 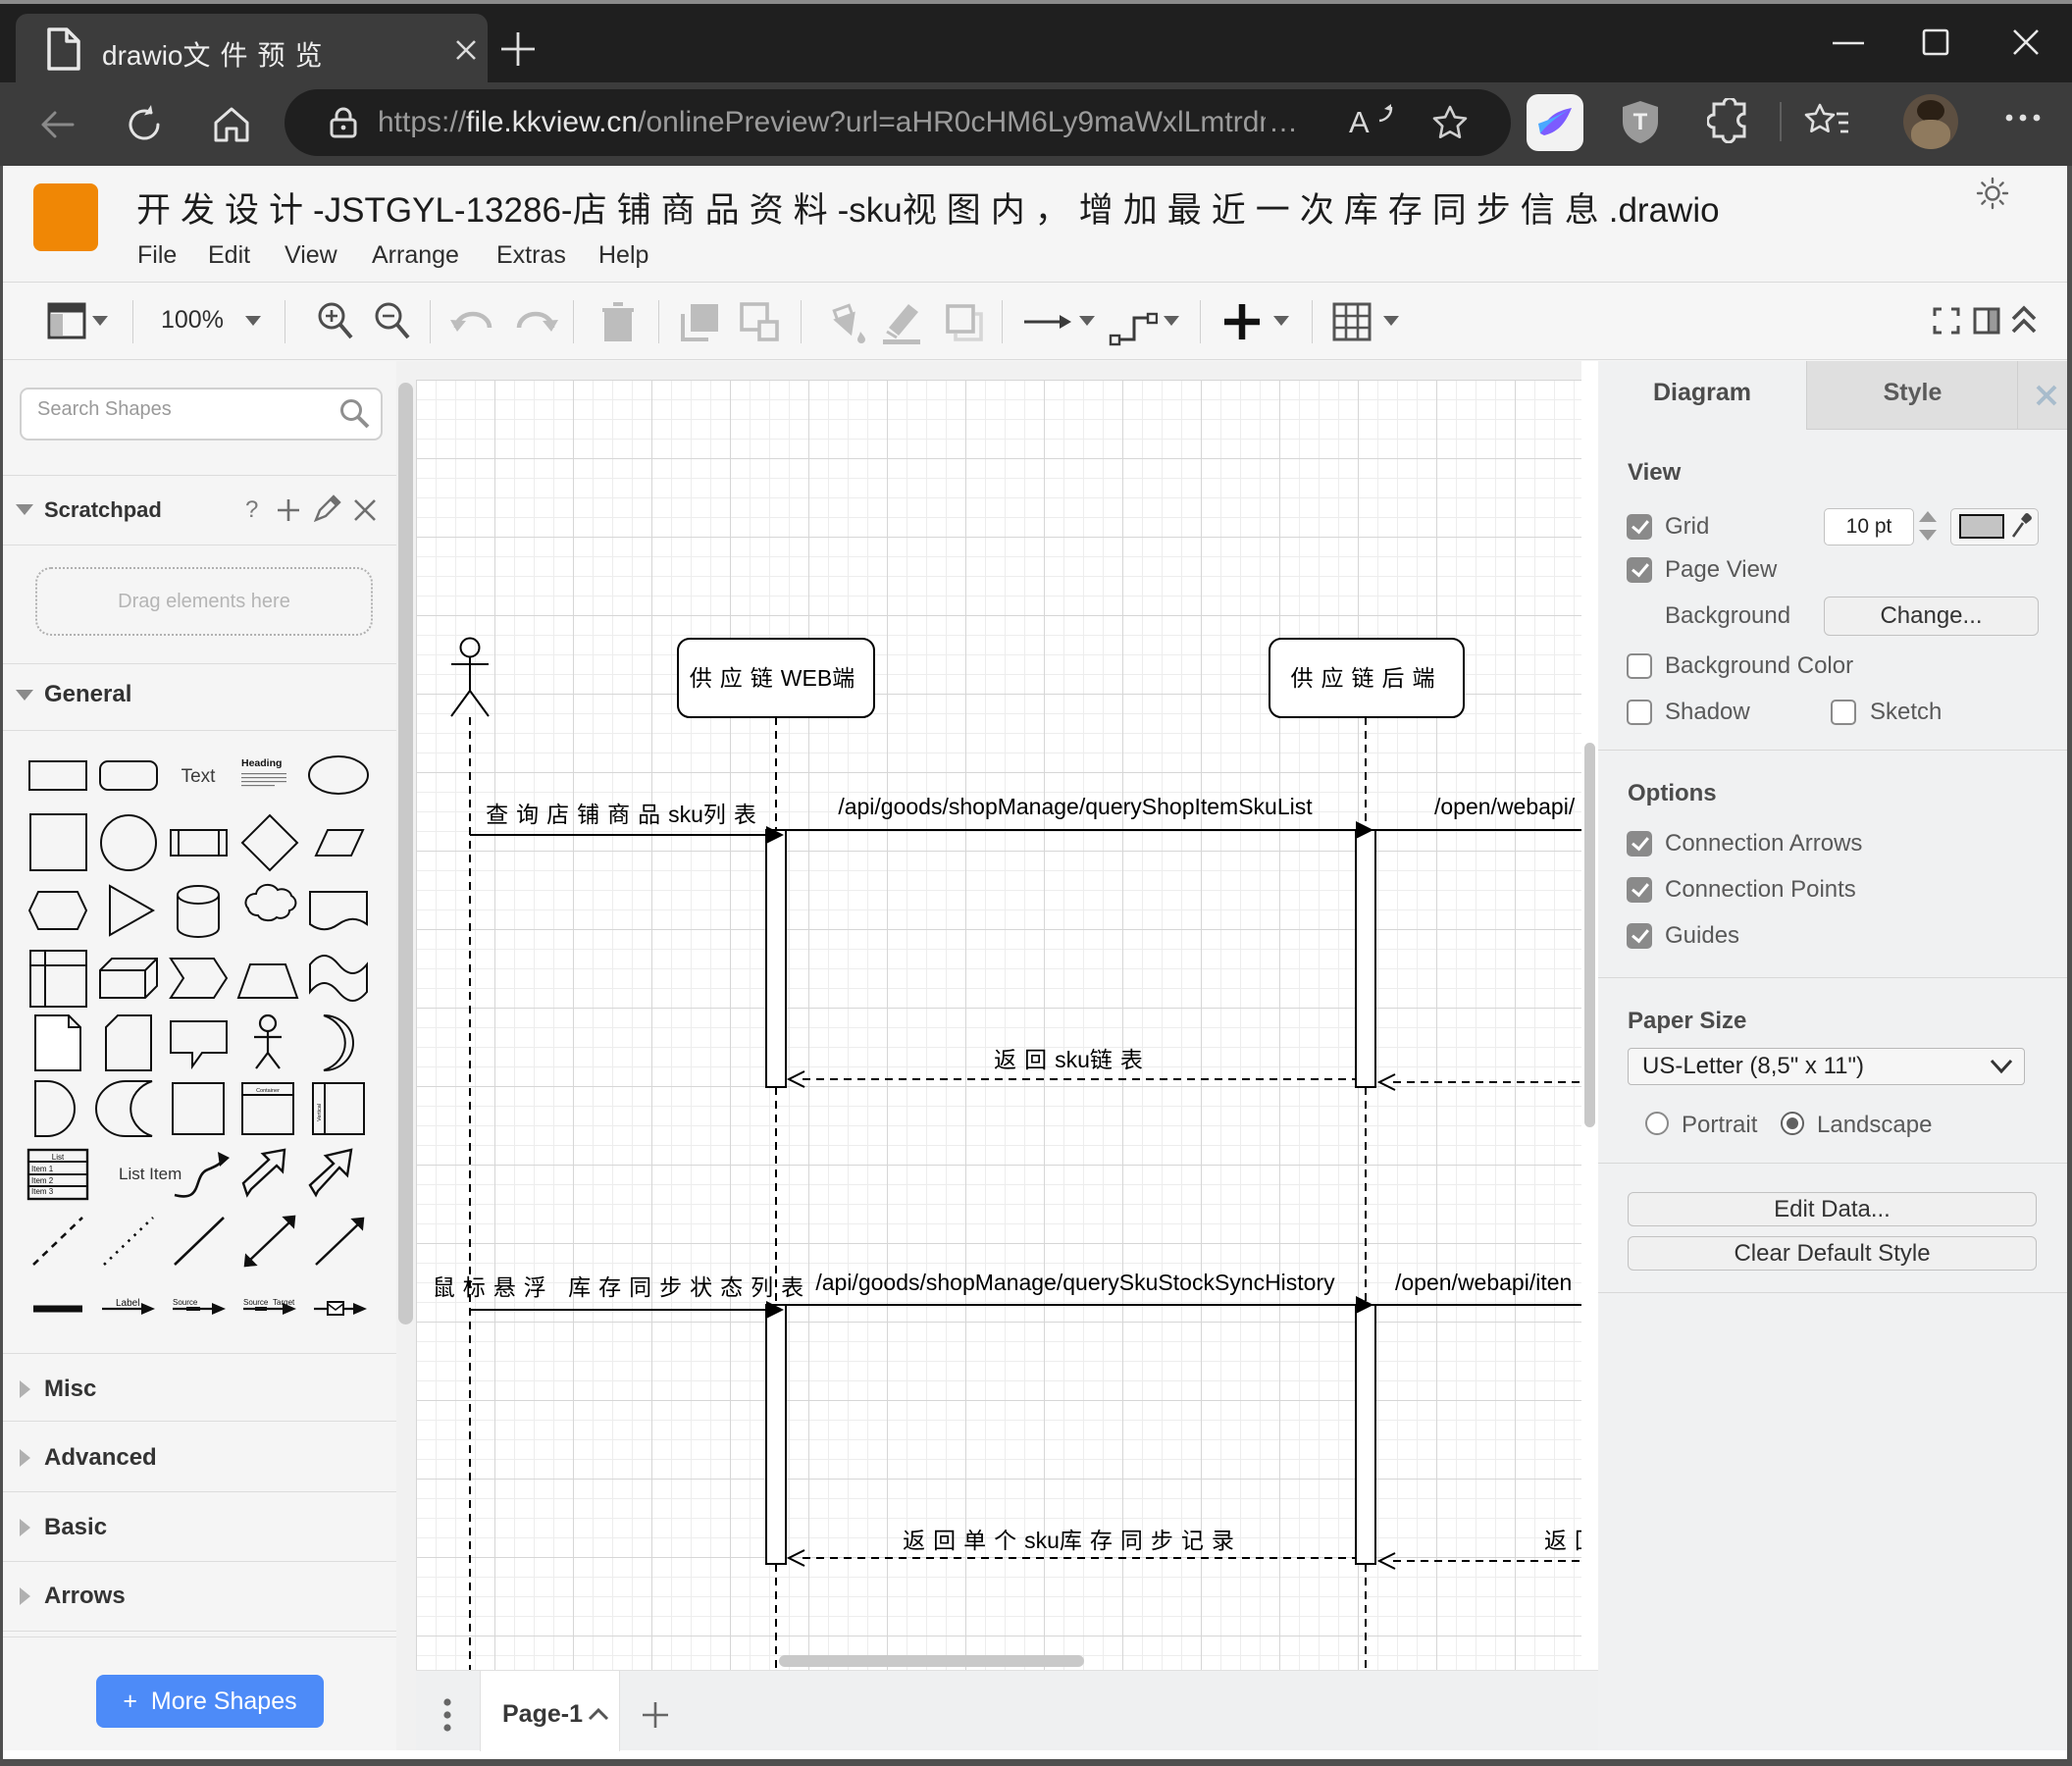 What do you see at coordinates (42, 1180) in the screenshot?
I see `svg-text: Item 2` at bounding box center [42, 1180].